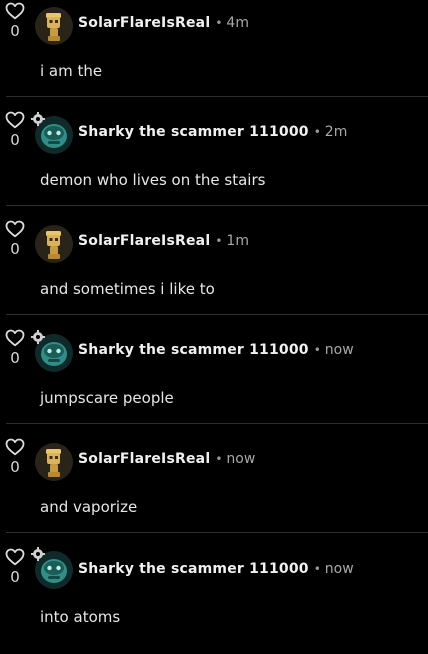  I want to click on timestamp: 4m, so click(237, 23).